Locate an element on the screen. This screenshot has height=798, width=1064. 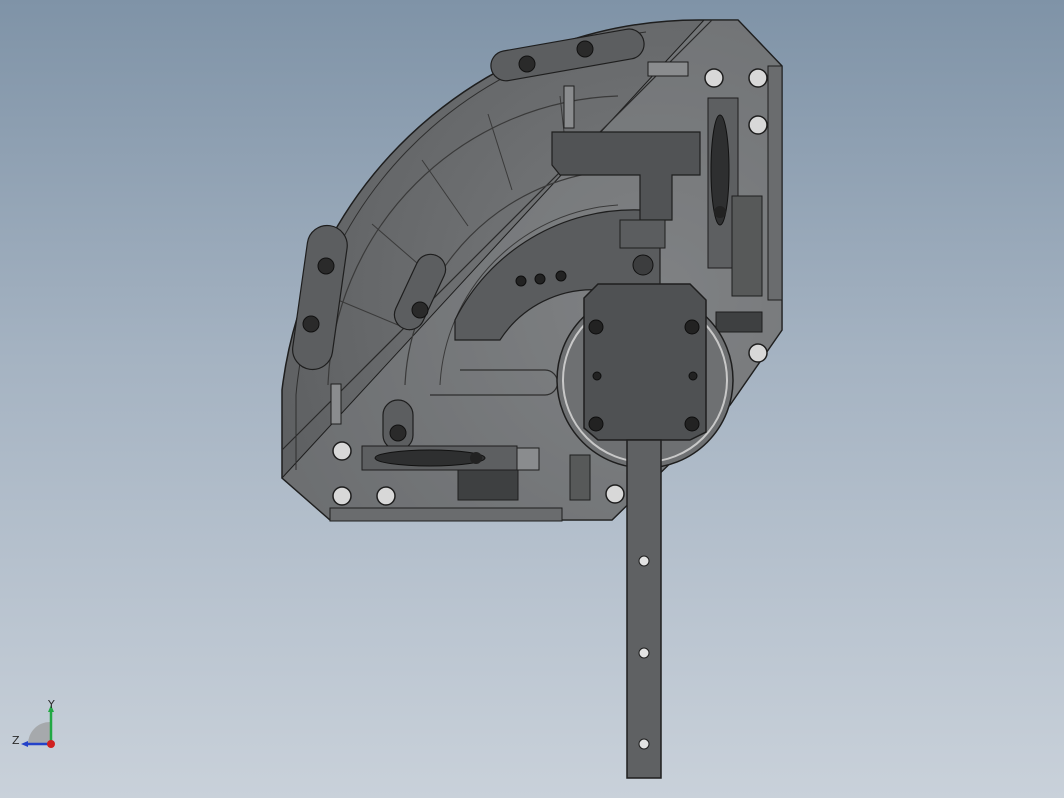
screw-right is located at coordinates (668, 69).